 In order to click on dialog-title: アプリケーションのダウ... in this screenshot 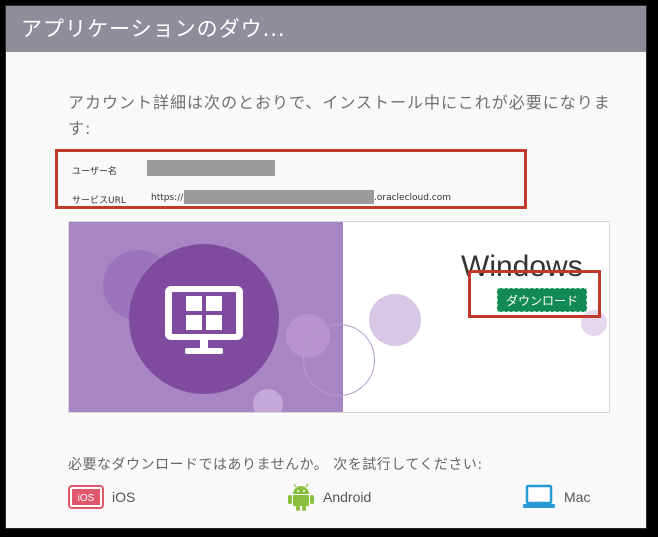, I will do `click(326, 29)`.